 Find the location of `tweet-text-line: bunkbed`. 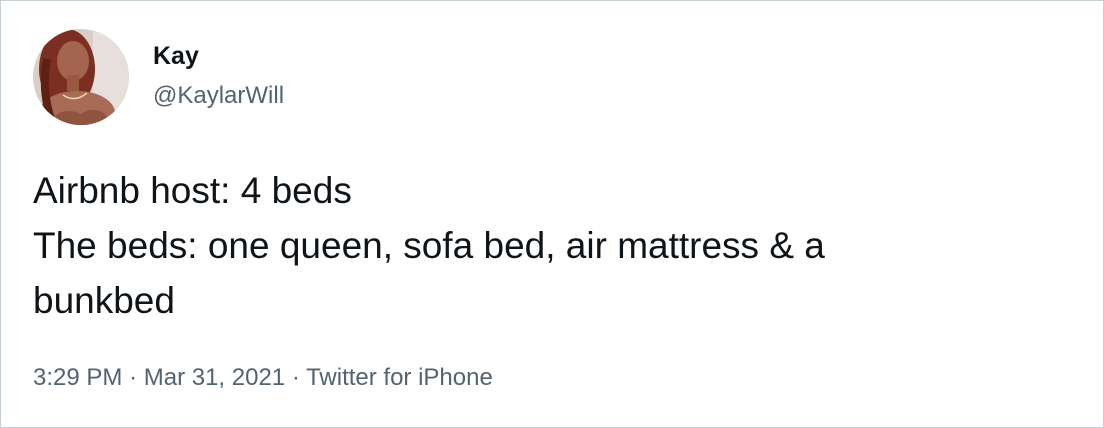

tweet-text-line: bunkbed is located at coordinates (104, 300).